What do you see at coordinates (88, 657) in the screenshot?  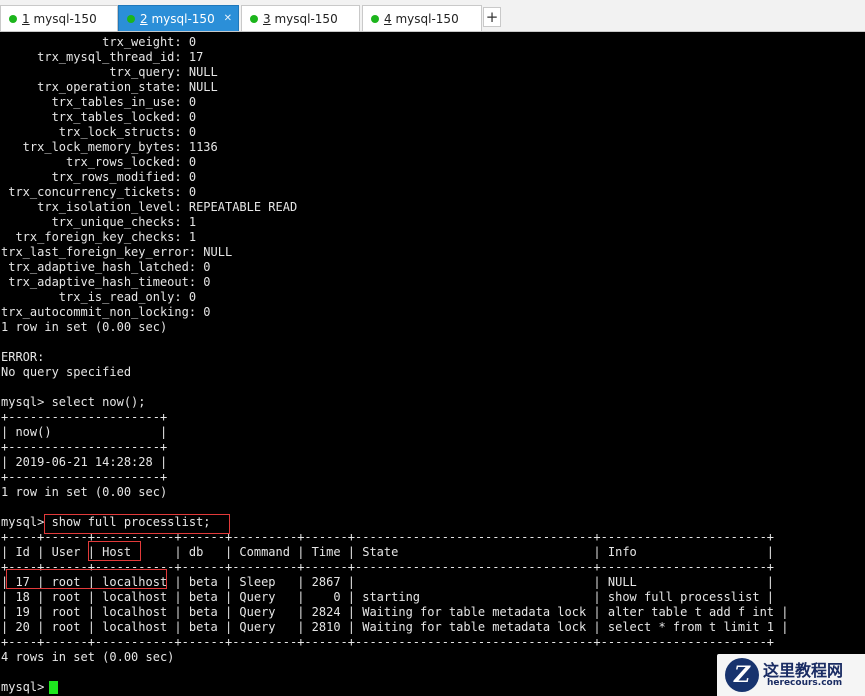 I see `terminal-line: 4 rows in set (0.00 sec)` at bounding box center [88, 657].